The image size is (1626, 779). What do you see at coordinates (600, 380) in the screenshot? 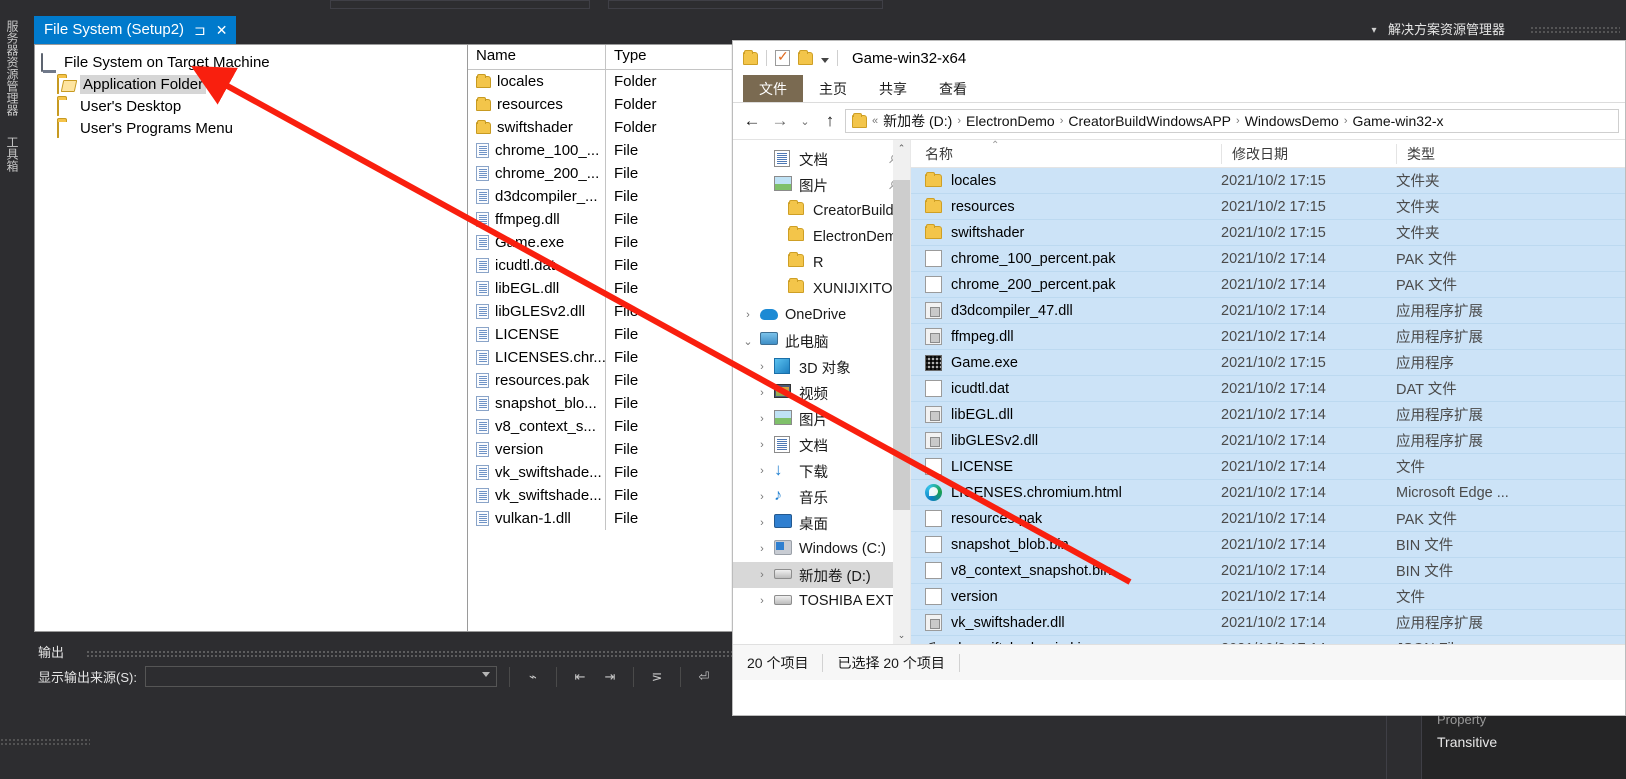
I see `designer-list-row: resources.pak File` at bounding box center [600, 380].